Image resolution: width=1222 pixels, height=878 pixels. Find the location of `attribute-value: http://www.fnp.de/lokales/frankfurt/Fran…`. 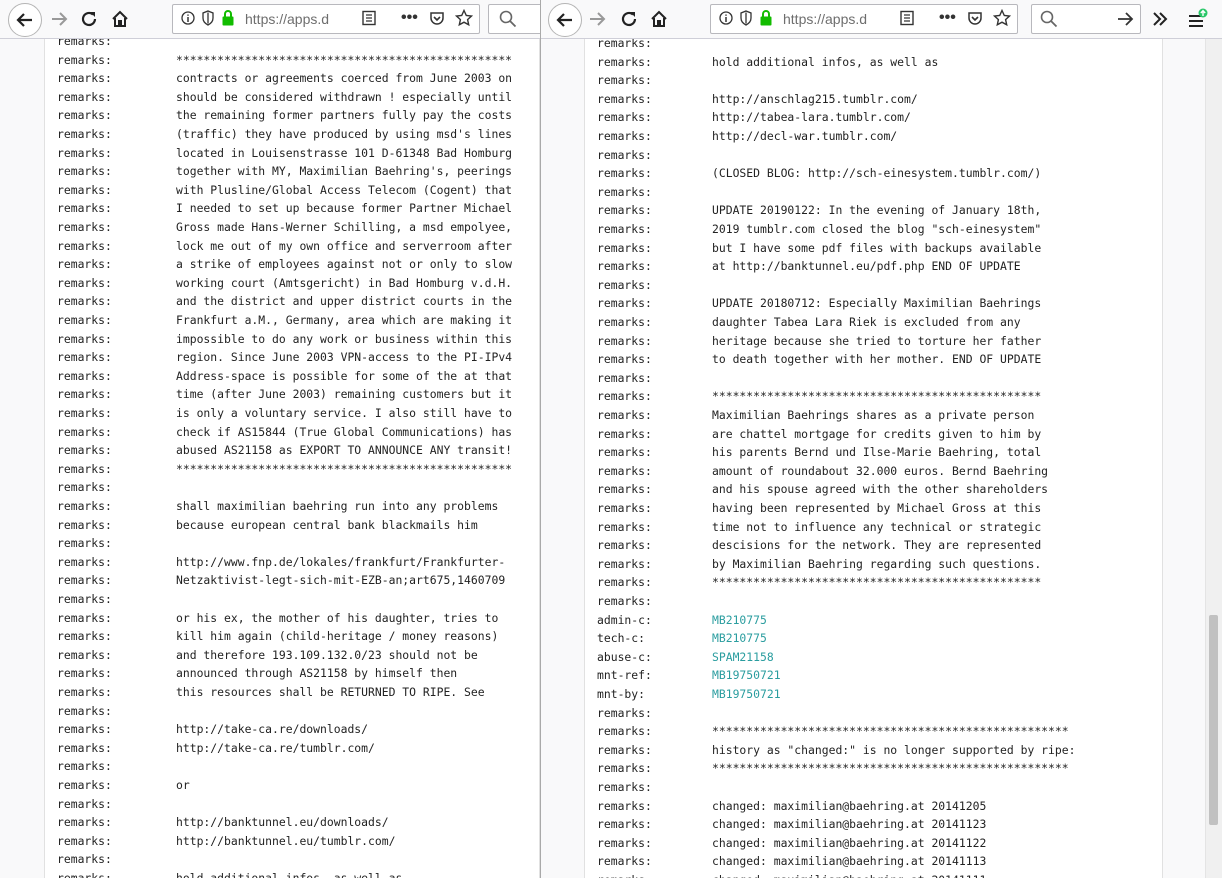

attribute-value: http://www.fnp.de/lokales/frankfurt/Fran… is located at coordinates (341, 561).